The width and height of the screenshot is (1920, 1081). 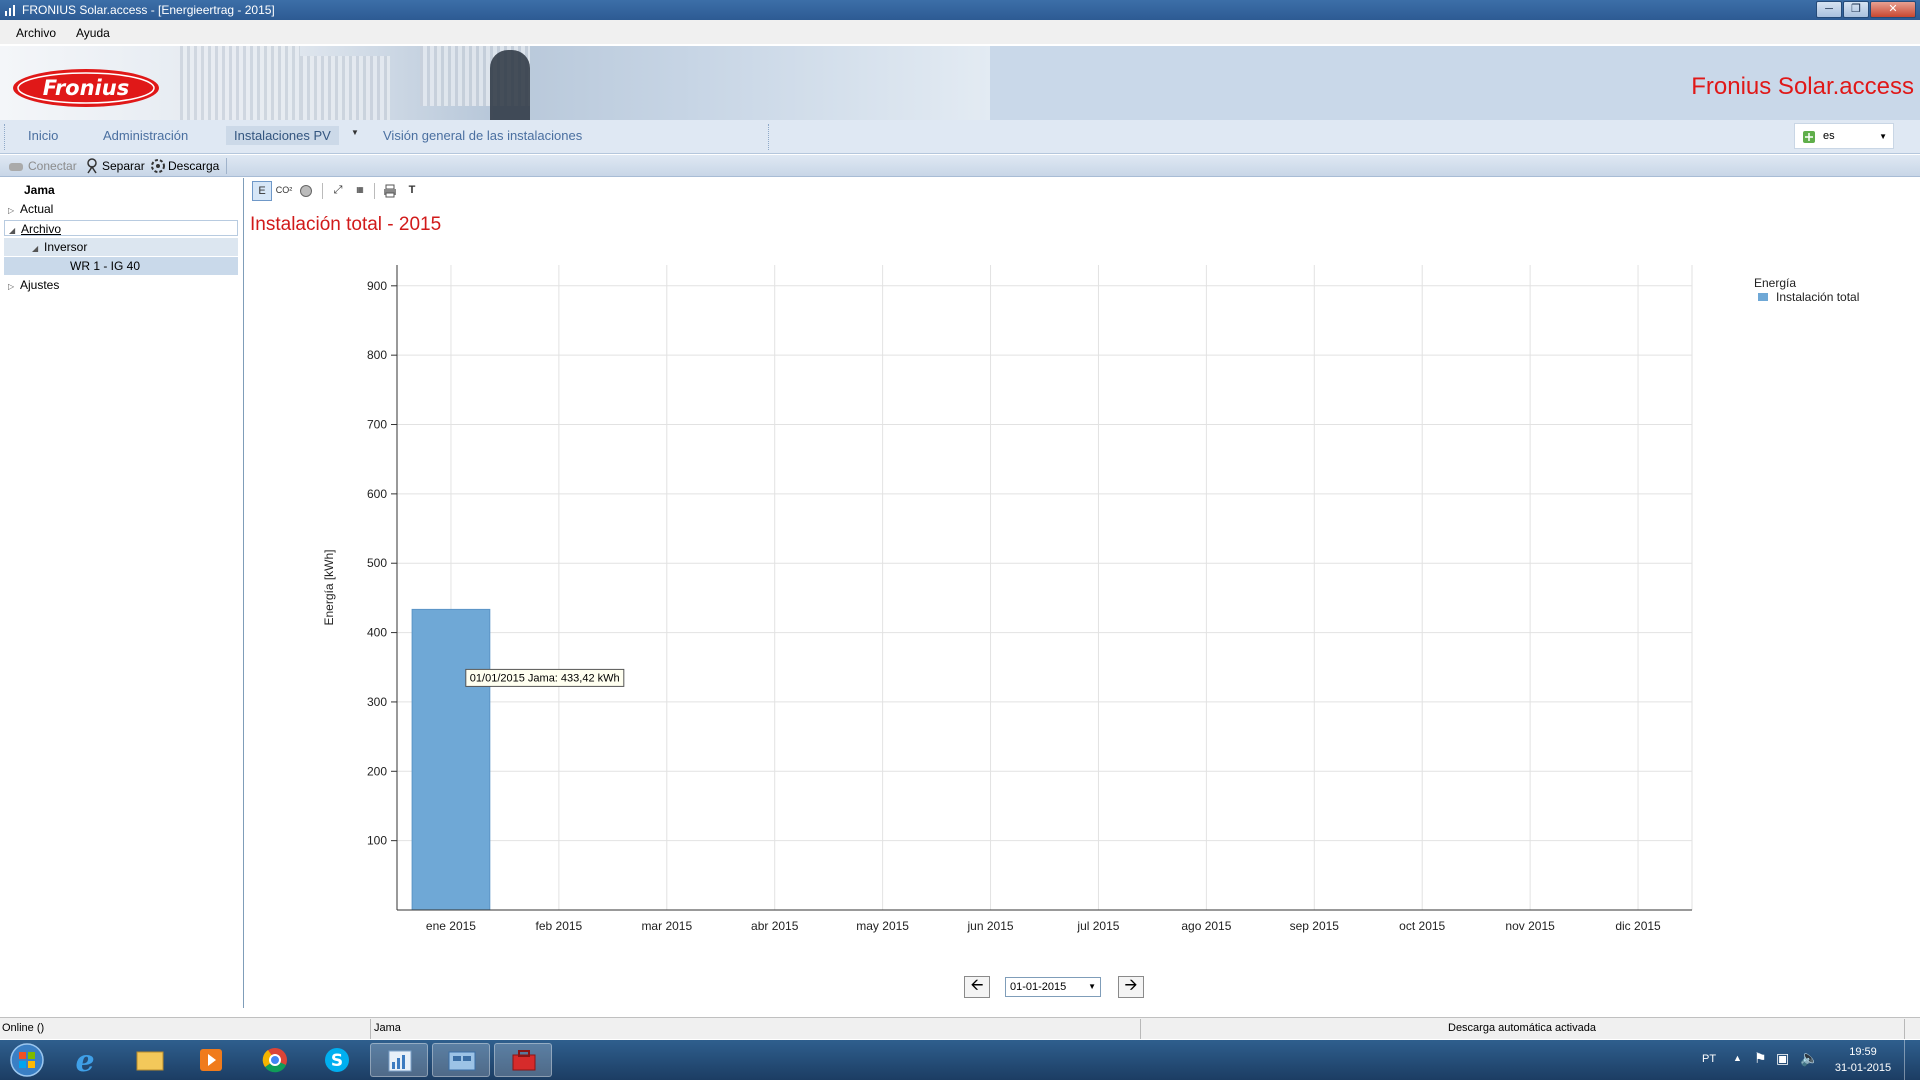 What do you see at coordinates (387, 1028) in the screenshot?
I see `status-installation: Jama` at bounding box center [387, 1028].